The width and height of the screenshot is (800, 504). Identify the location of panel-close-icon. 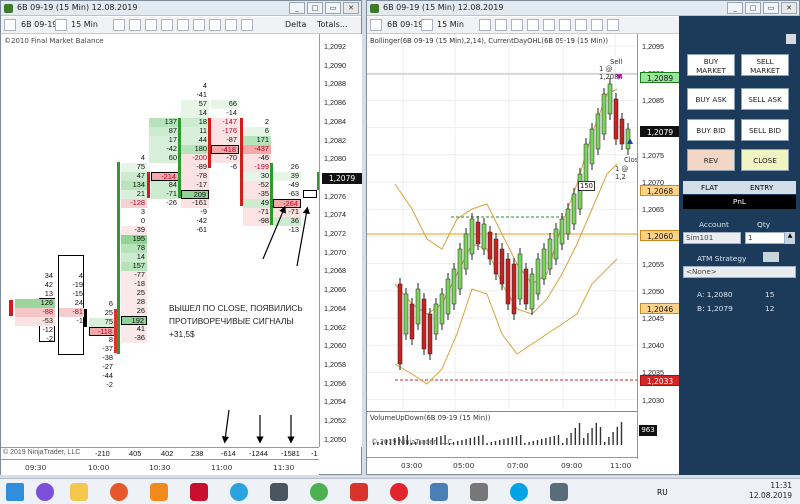
(791, 39).